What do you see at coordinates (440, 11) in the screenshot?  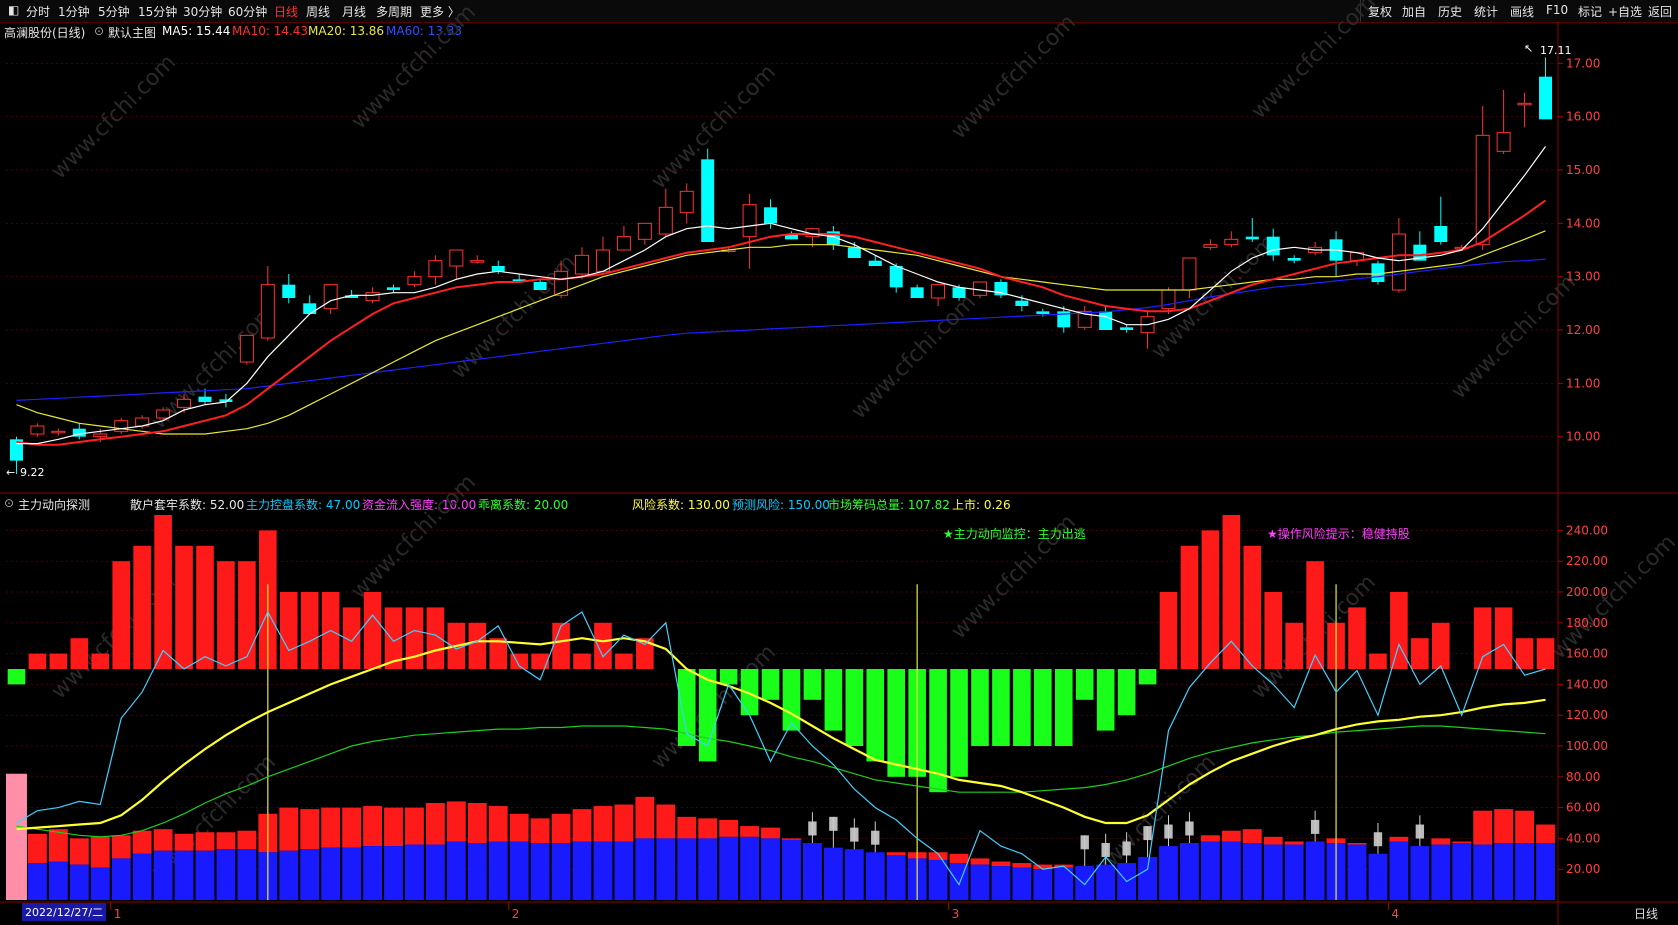 I see `tf-more: 更多 〉` at bounding box center [440, 11].